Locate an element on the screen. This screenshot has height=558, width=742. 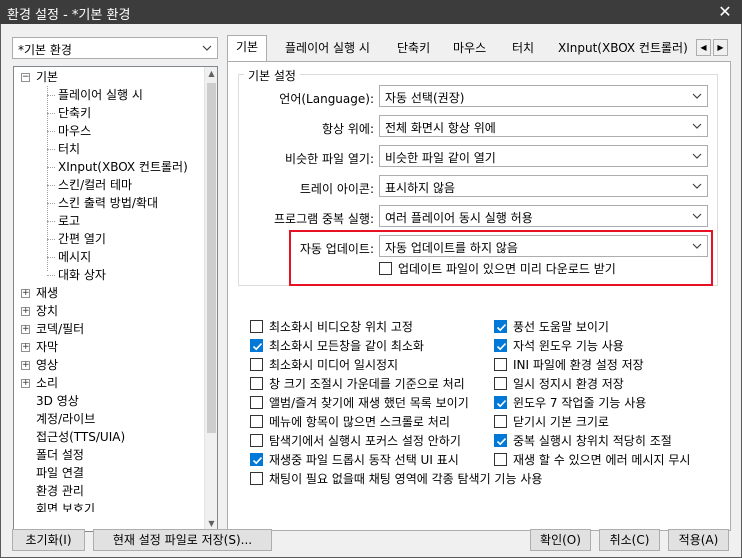
checkbox-label: 윈도우 7 작업줄 기능 사용 is located at coordinates (580, 403).